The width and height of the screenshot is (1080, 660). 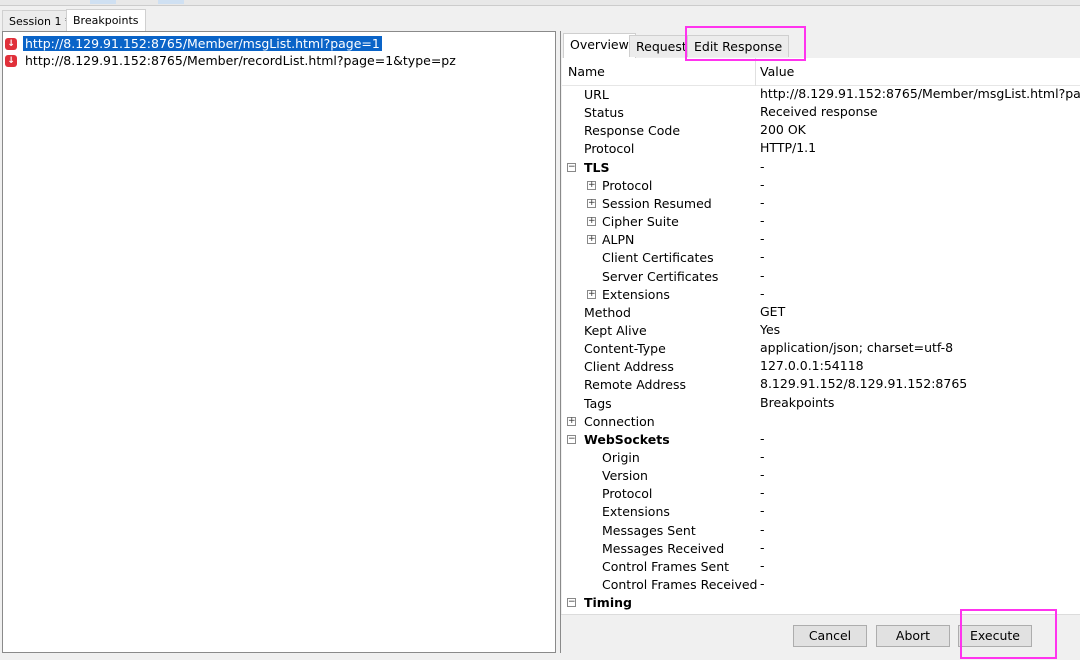 What do you see at coordinates (608, 603) in the screenshot?
I see `property-name: Timing` at bounding box center [608, 603].